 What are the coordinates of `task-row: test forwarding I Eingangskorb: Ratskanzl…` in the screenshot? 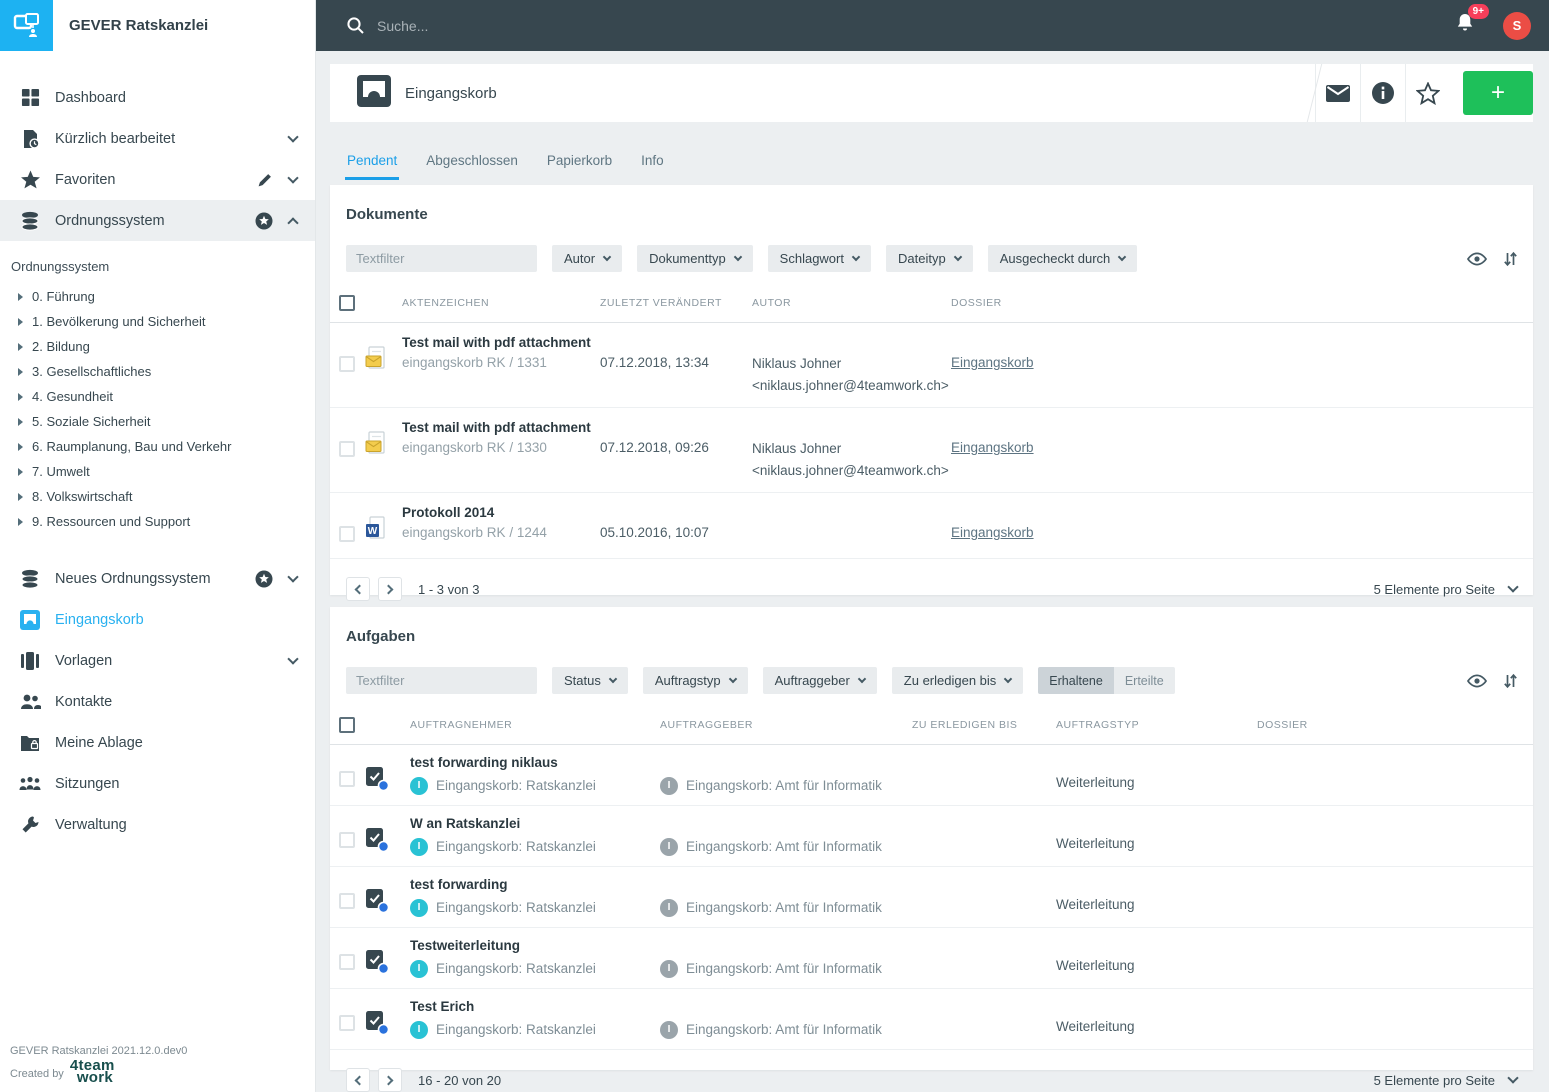 It's located at (931, 897).